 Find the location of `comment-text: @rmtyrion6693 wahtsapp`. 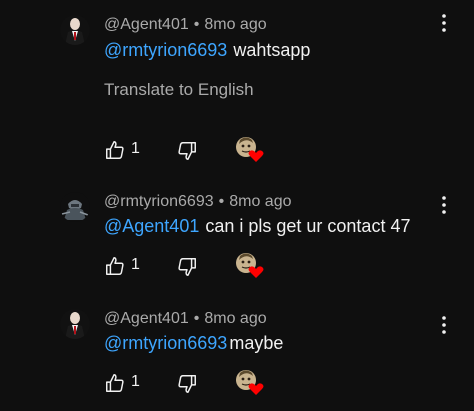

comment-text: @rmtyrion6693 wahtsapp is located at coordinates (207, 50).